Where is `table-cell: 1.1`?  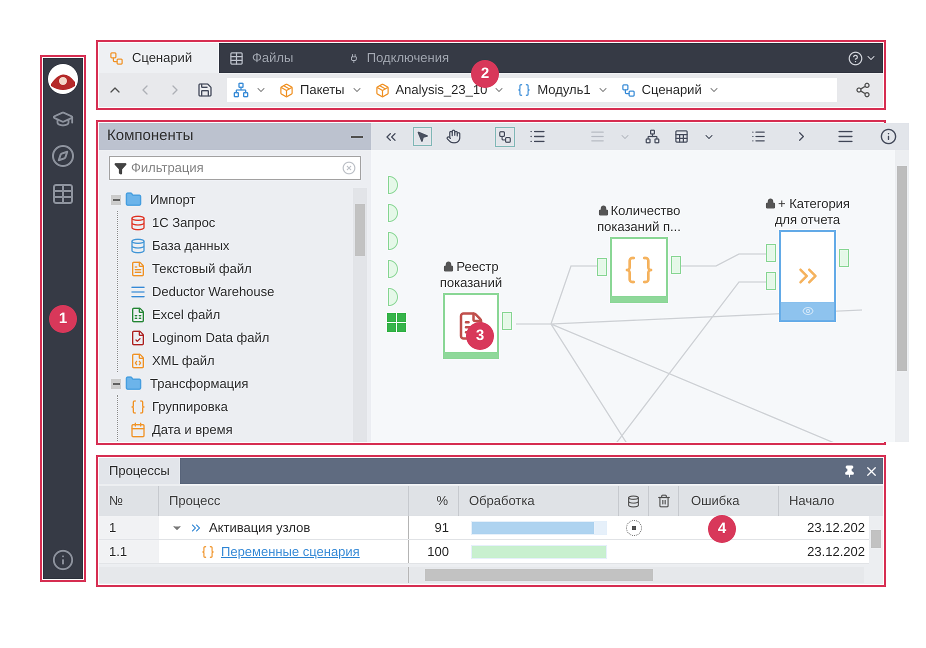 table-cell: 1.1 is located at coordinates (129, 551).